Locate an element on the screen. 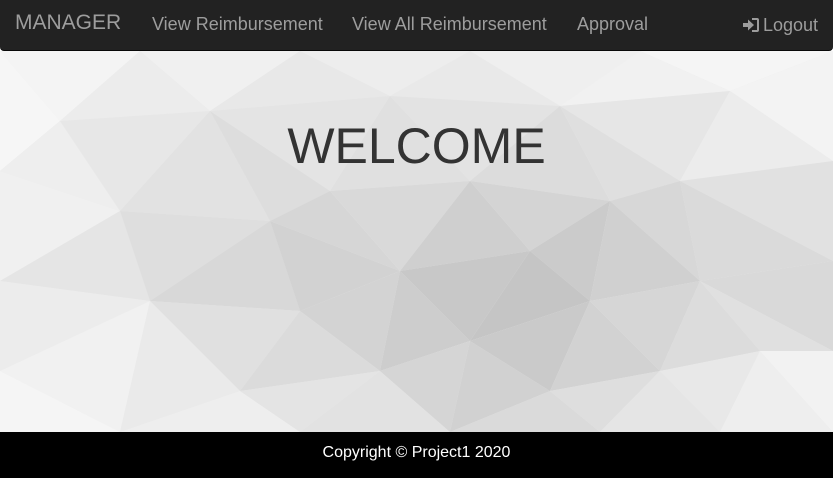  welcome-heading: WELCOME is located at coordinates (416, 146).